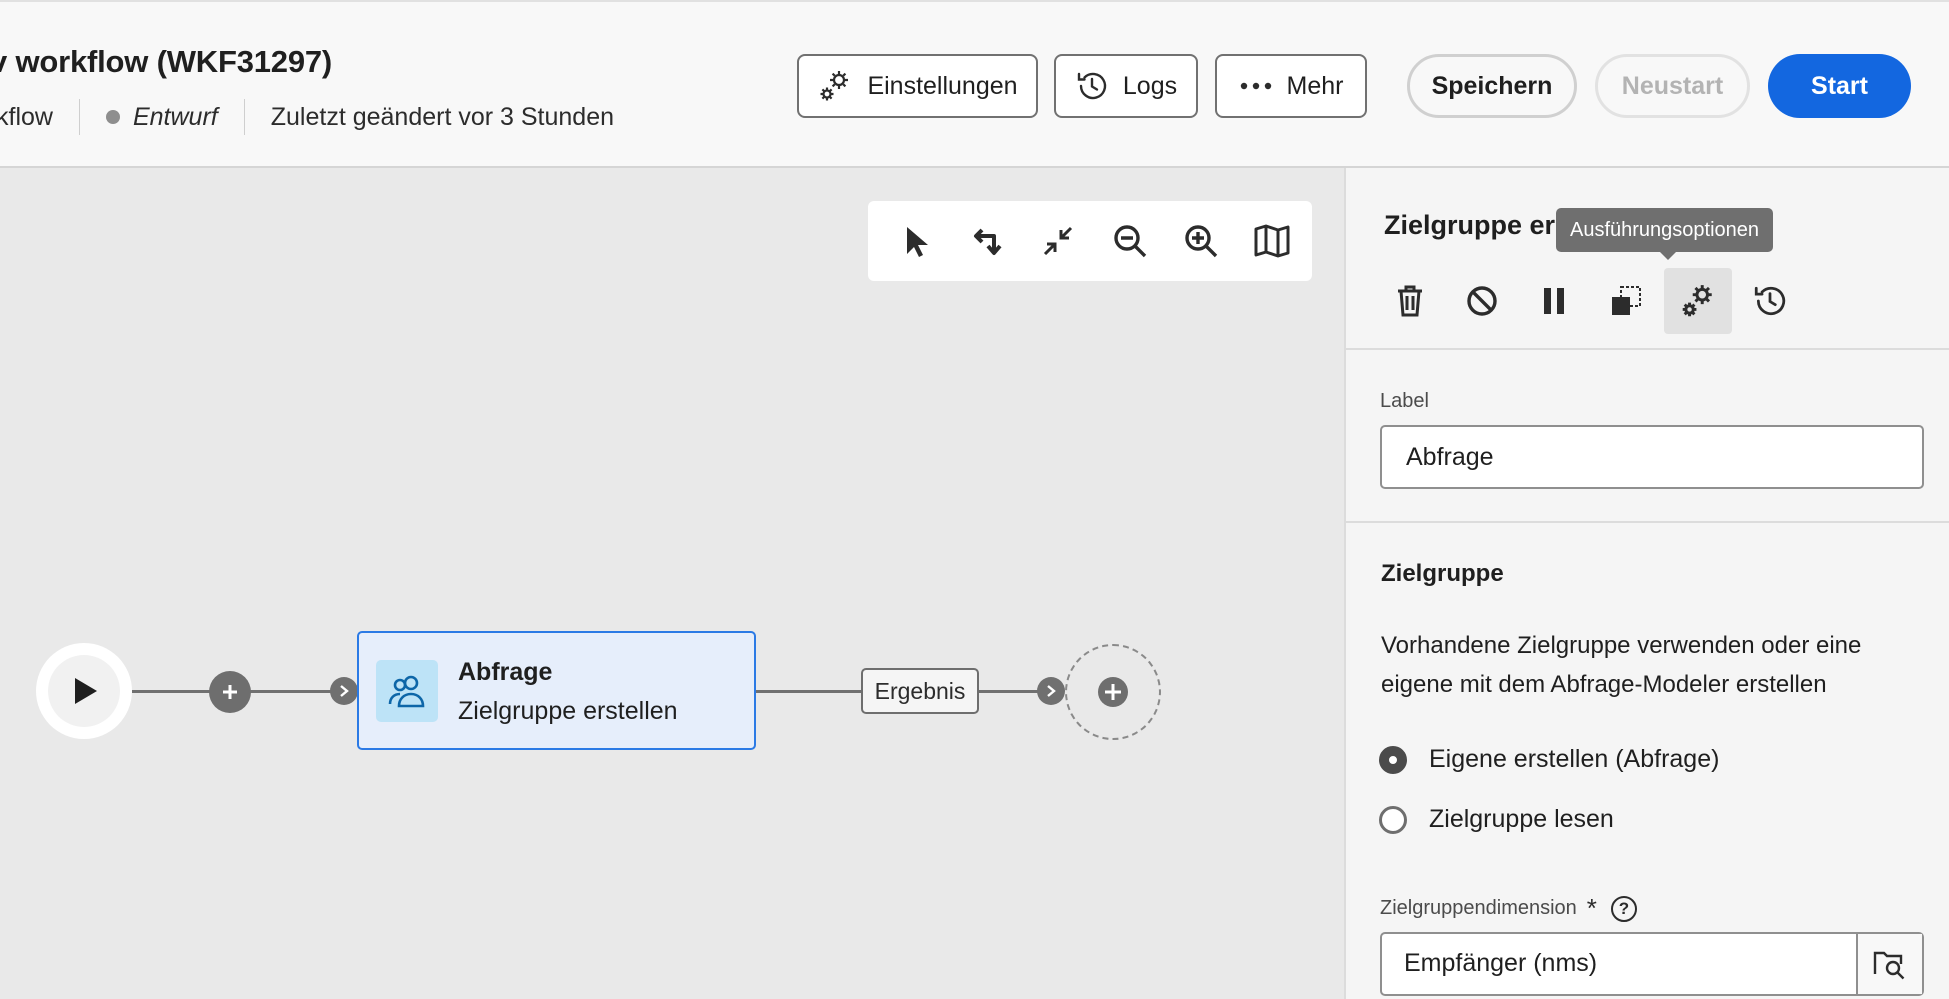 This screenshot has width=1949, height=999. I want to click on browse-dimension-button, so click(1889, 964).